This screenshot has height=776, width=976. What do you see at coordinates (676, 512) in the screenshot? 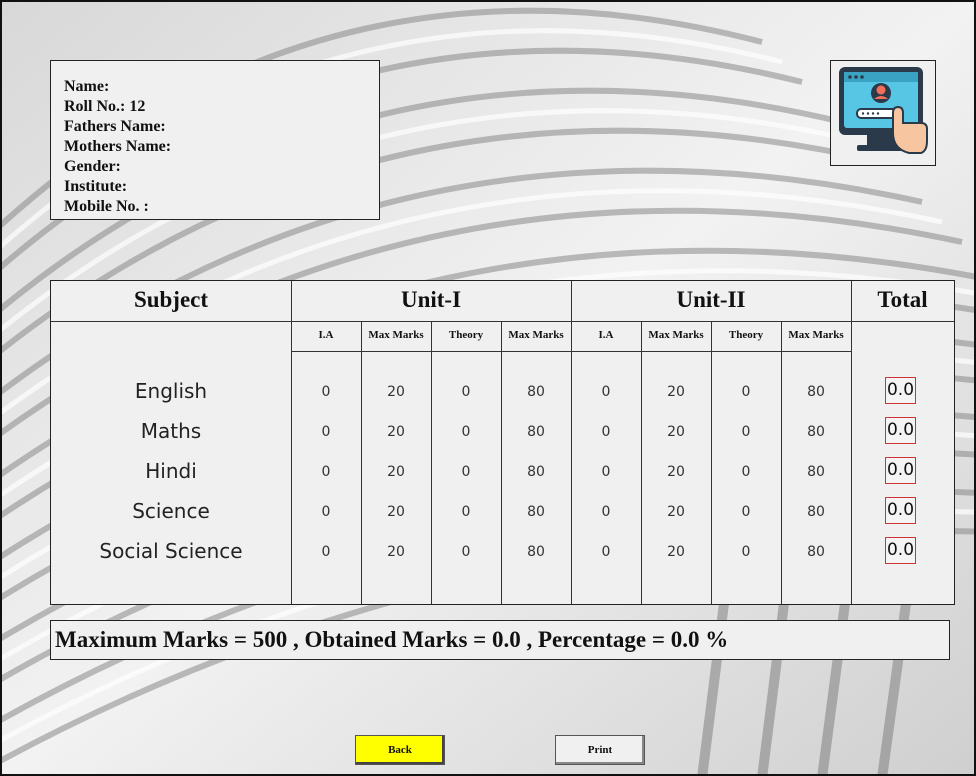
I see `cell-science-u2-max1: 20` at bounding box center [676, 512].